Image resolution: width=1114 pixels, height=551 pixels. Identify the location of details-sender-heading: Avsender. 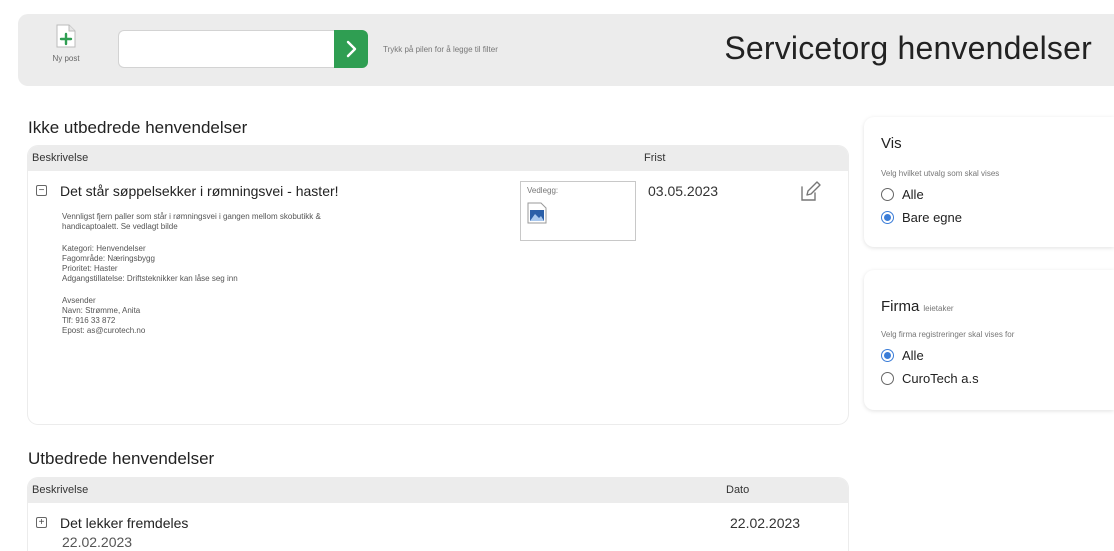
(79, 300).